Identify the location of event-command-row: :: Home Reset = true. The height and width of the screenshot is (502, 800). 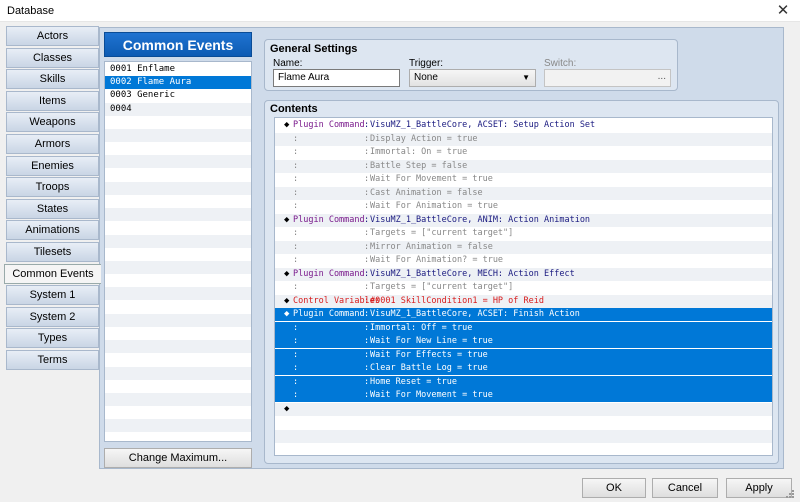
(523, 382).